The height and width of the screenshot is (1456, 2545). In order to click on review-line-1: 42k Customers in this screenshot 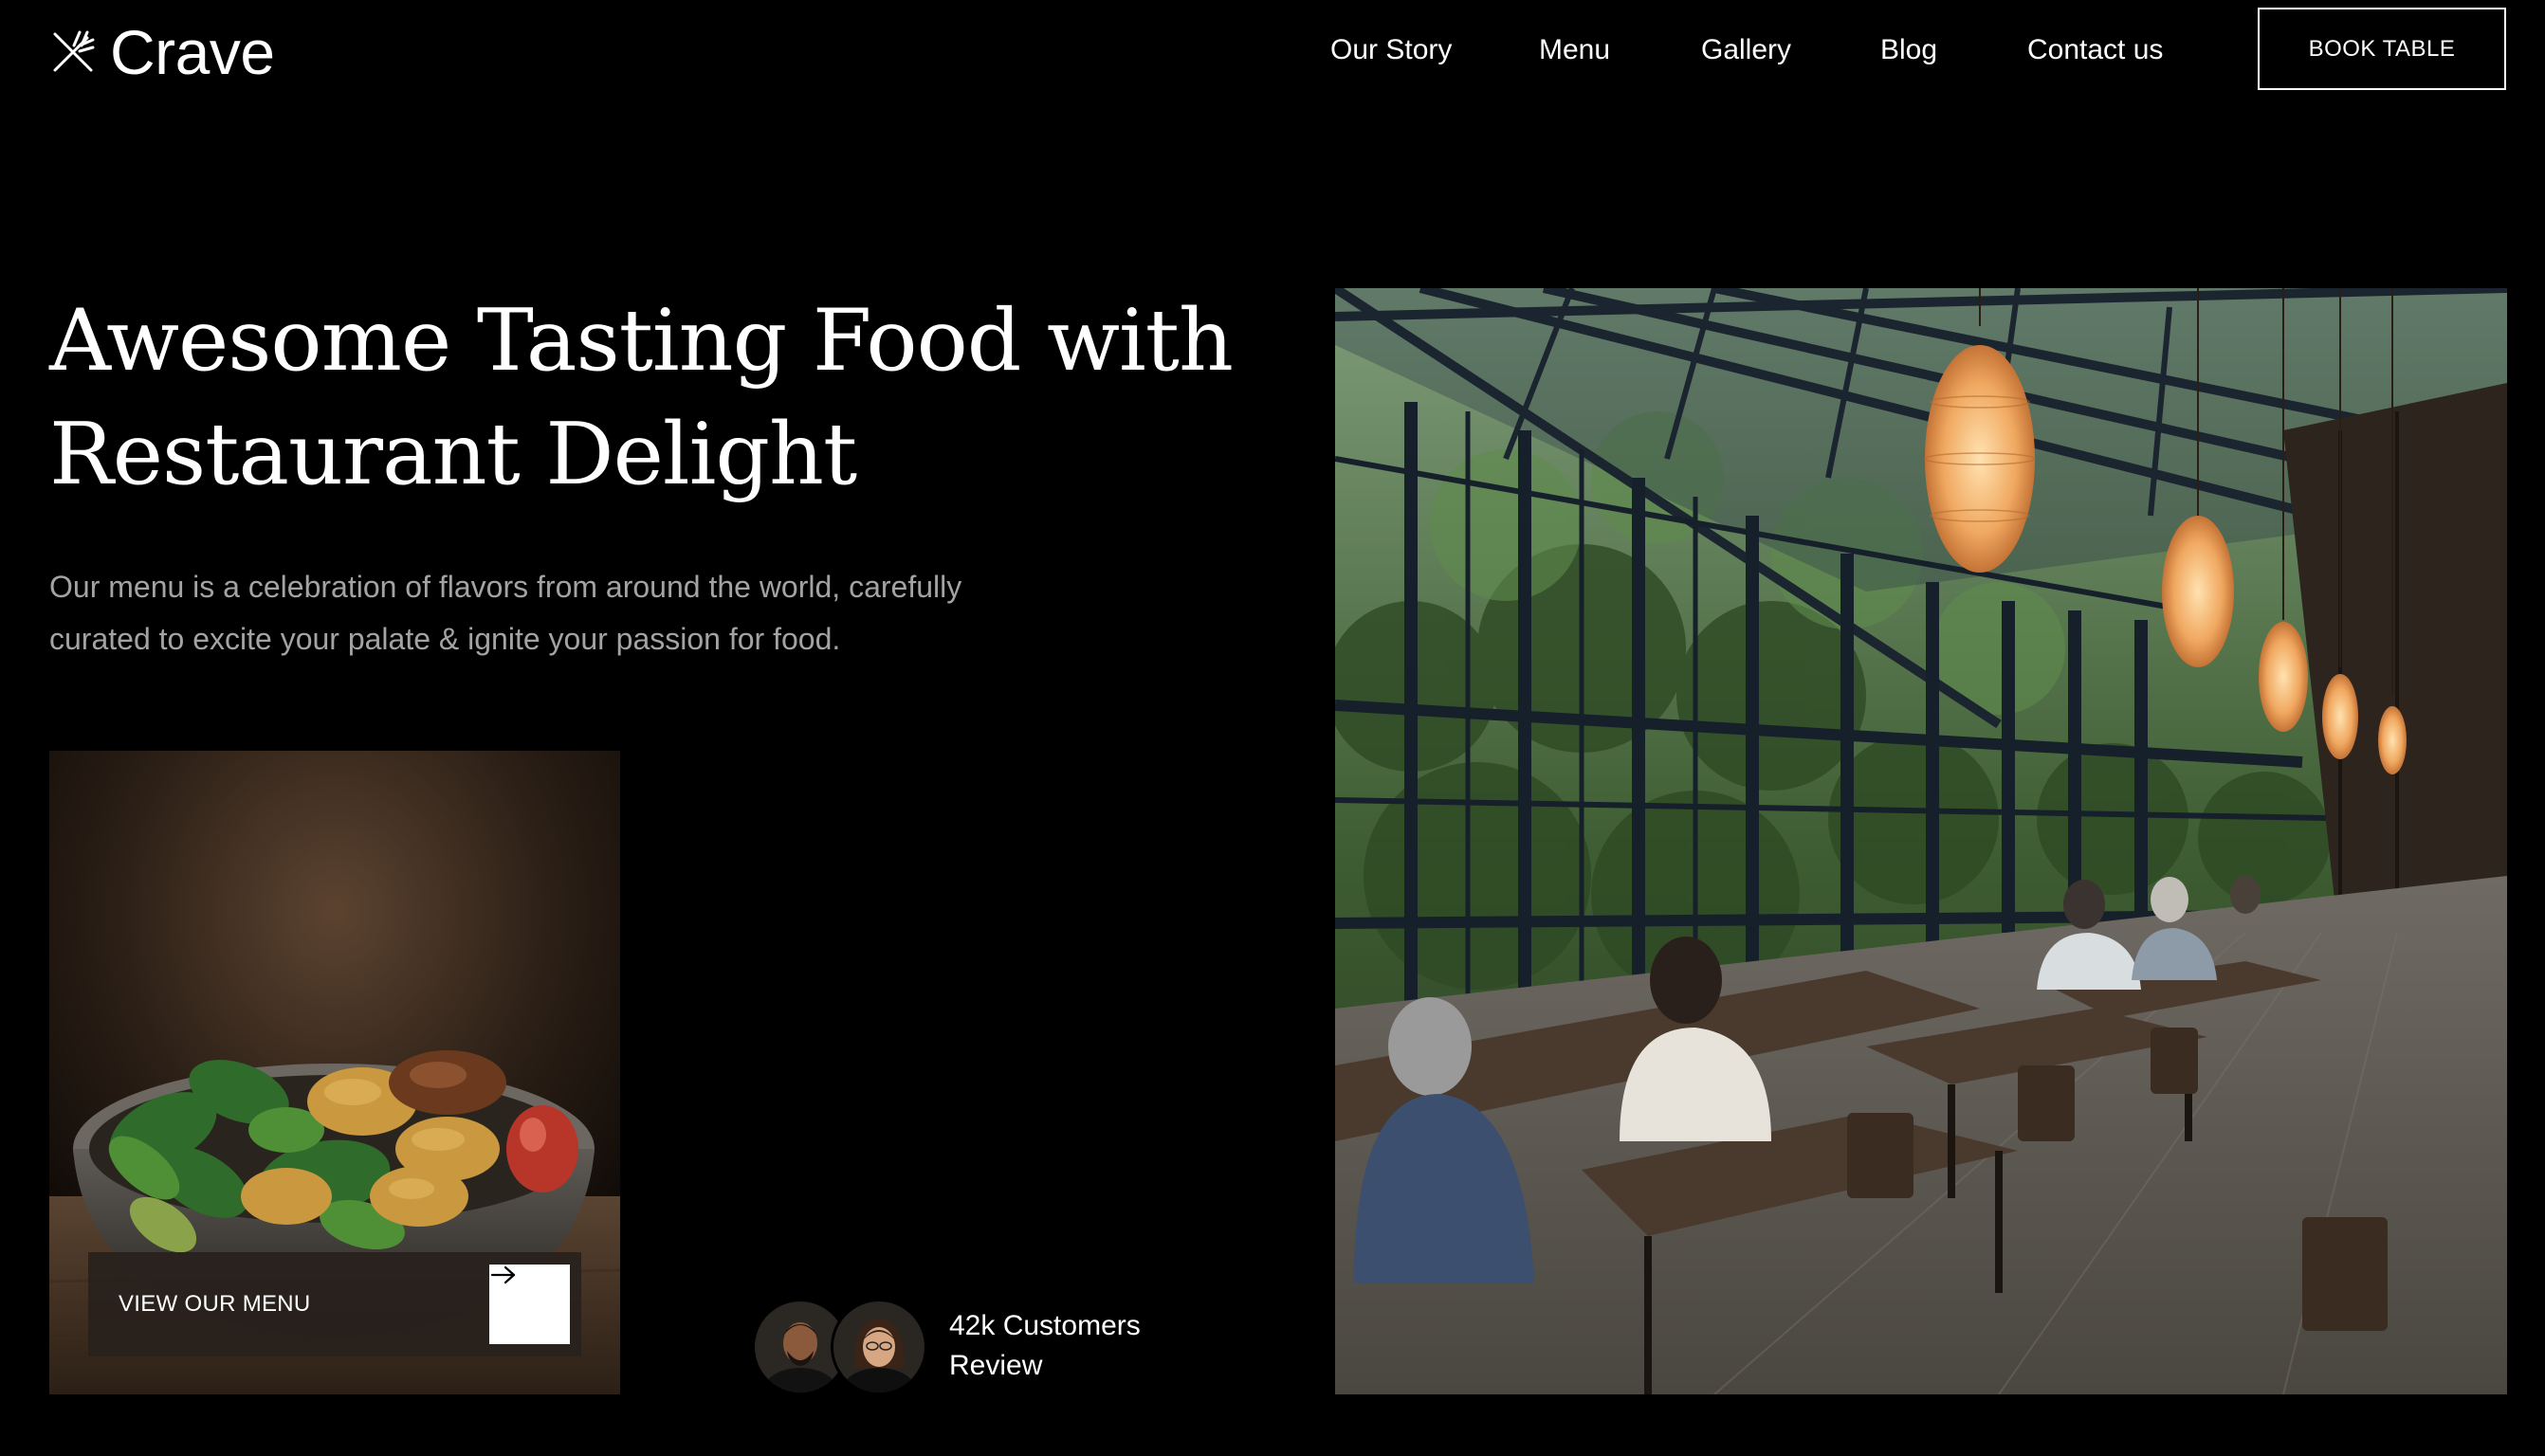, I will do `click(1045, 1325)`.